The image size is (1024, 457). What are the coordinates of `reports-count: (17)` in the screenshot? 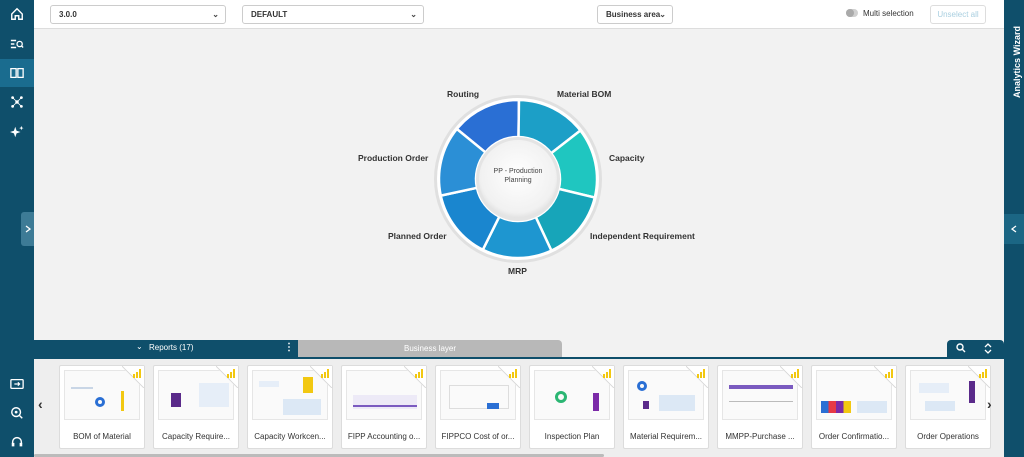 It's located at (186, 347).